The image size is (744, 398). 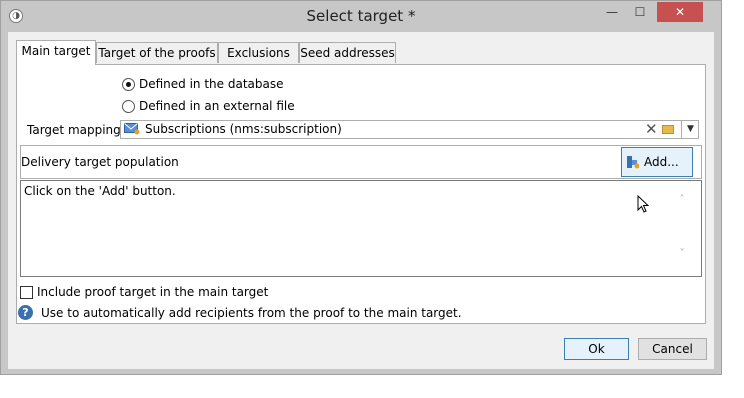 What do you see at coordinates (56, 52) in the screenshot?
I see `tab-main-target: Main target` at bounding box center [56, 52].